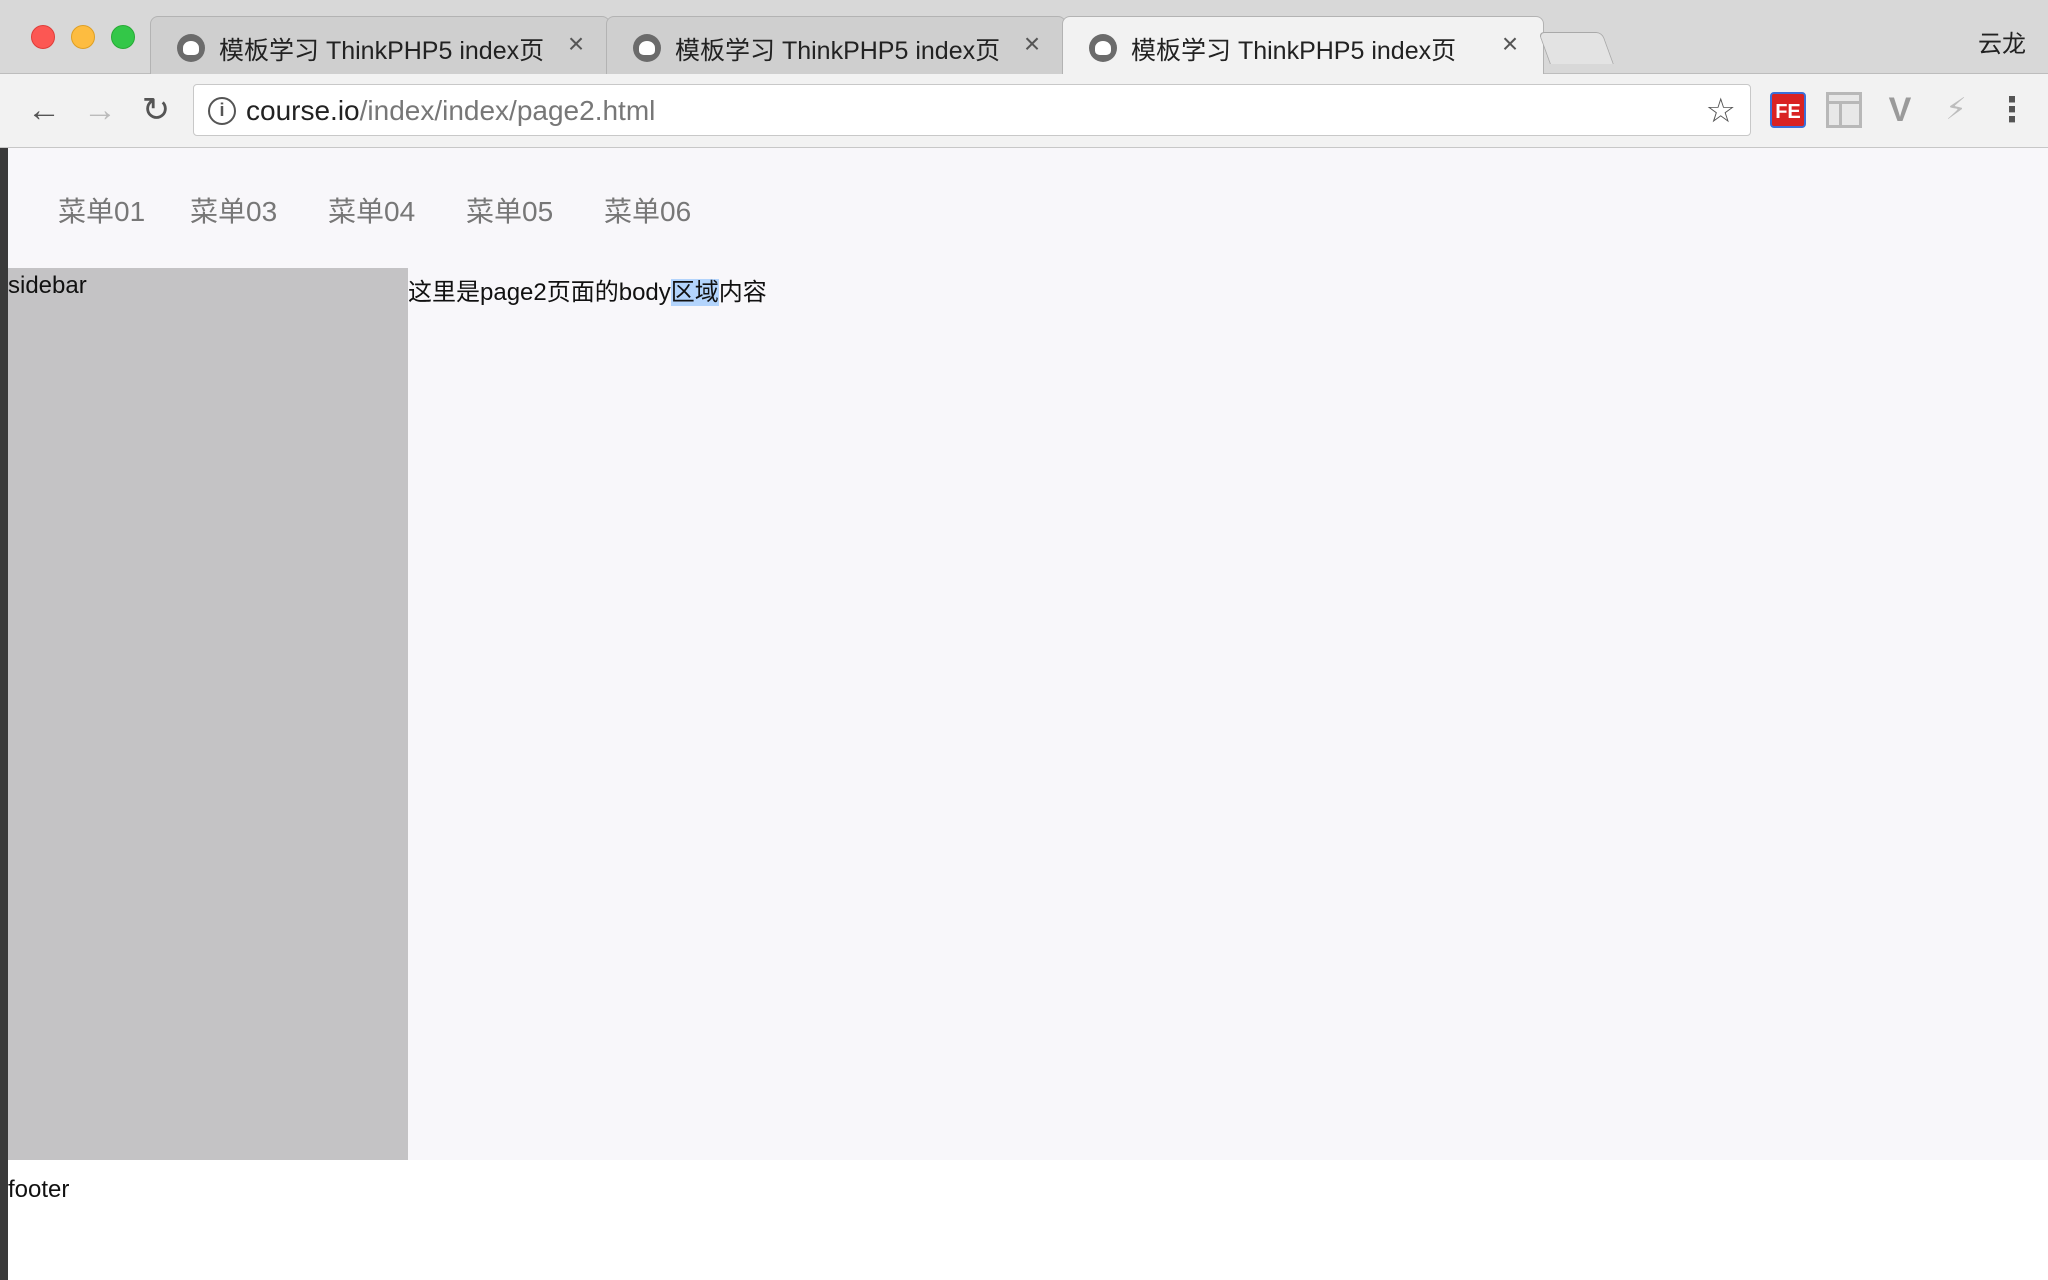  I want to click on body-text-end: 内容, so click(742, 292).